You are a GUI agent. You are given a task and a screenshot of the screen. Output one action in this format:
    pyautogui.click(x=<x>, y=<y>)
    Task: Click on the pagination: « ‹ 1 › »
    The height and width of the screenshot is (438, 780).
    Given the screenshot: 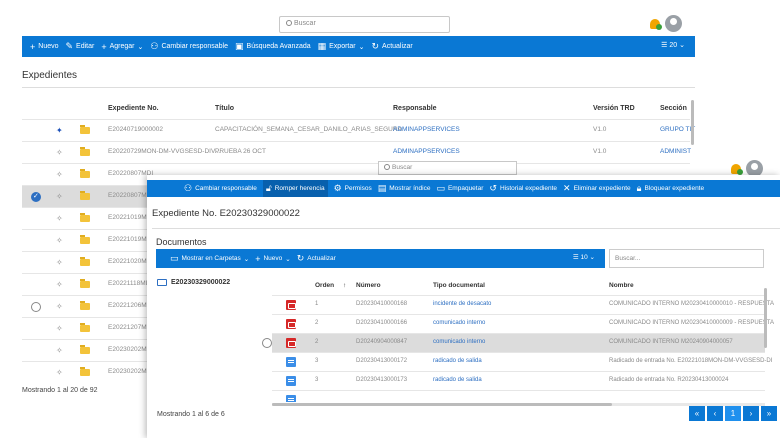 What is the action you would take?
    pyautogui.click(x=734, y=413)
    